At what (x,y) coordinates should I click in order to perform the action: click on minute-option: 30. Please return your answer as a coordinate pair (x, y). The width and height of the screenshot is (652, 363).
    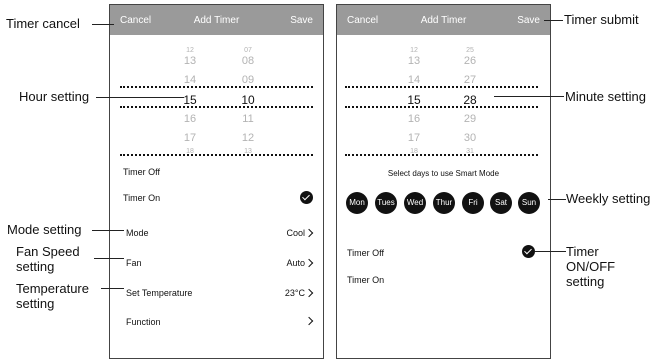
    Looking at the image, I should click on (470, 138).